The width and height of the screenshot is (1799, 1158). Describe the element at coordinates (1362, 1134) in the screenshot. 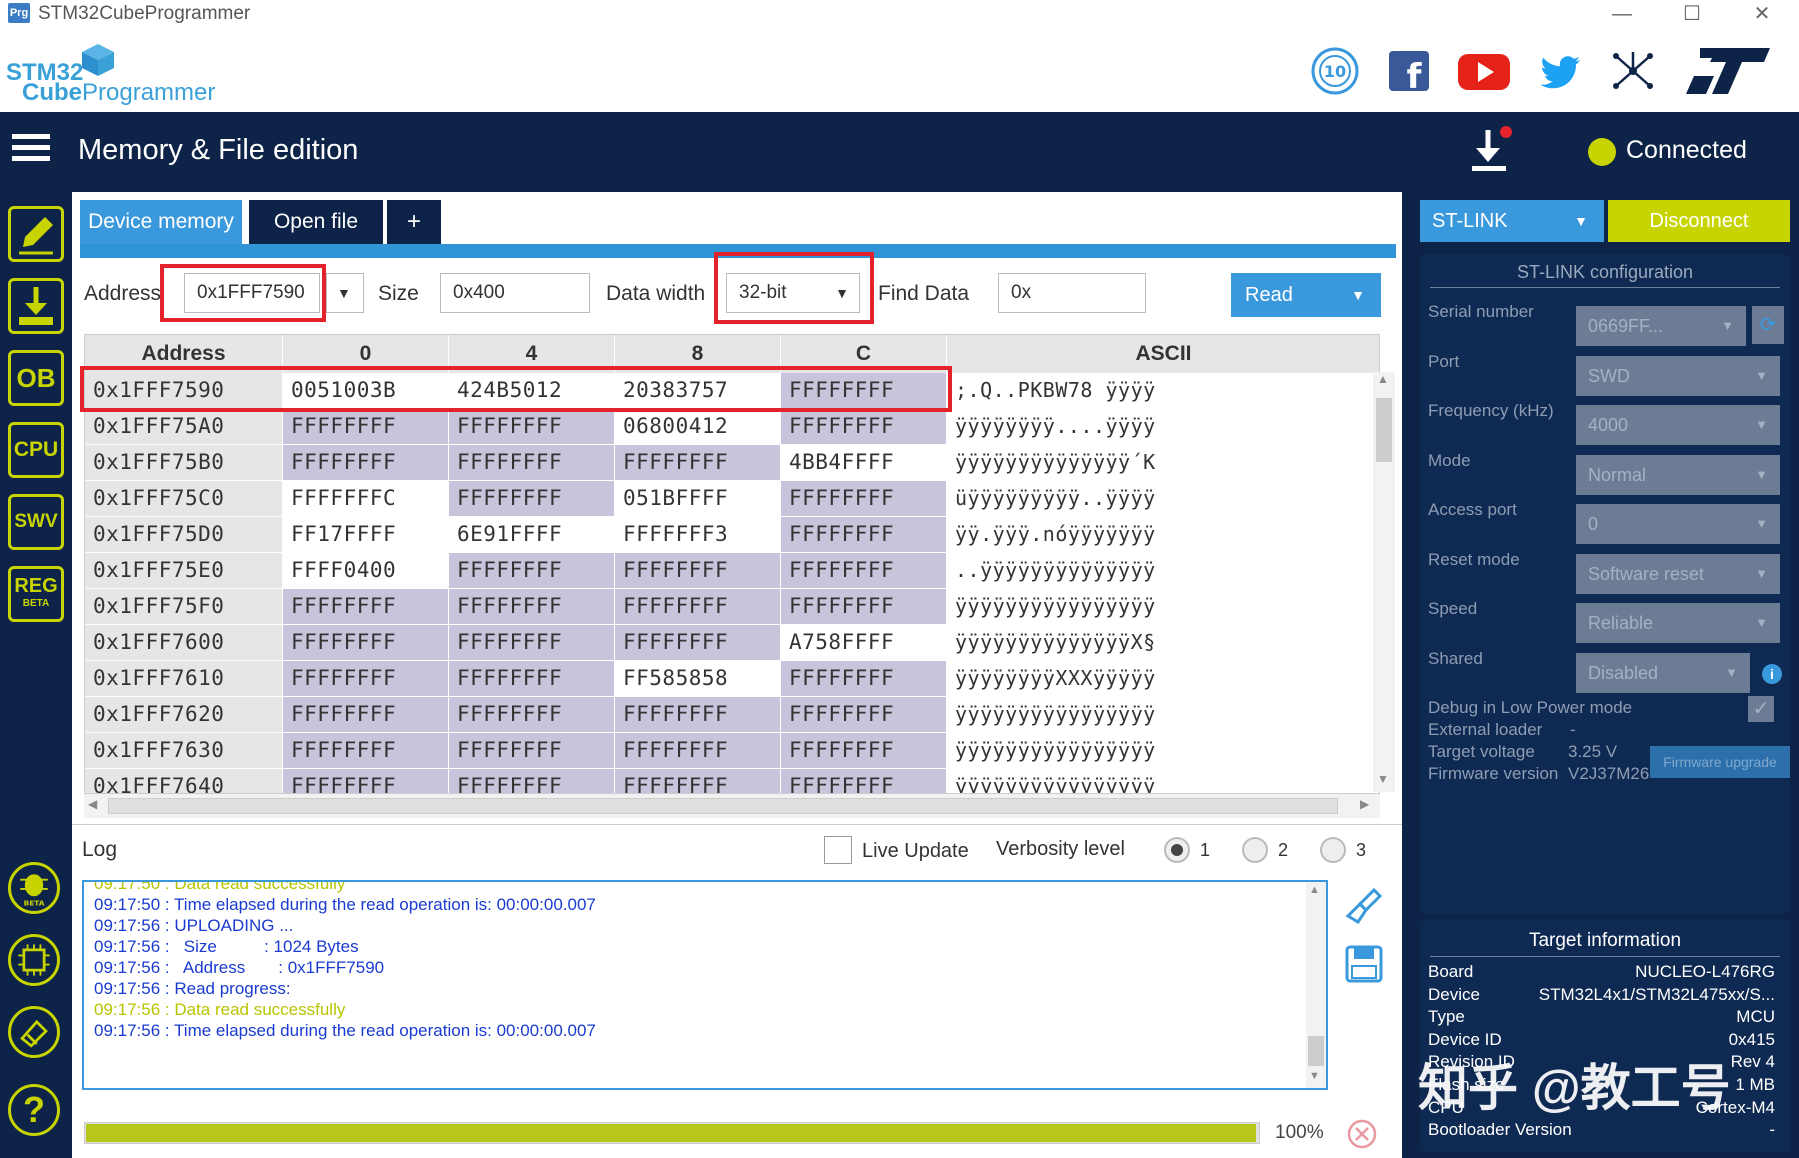

I see `cancel-operation-icon` at that location.